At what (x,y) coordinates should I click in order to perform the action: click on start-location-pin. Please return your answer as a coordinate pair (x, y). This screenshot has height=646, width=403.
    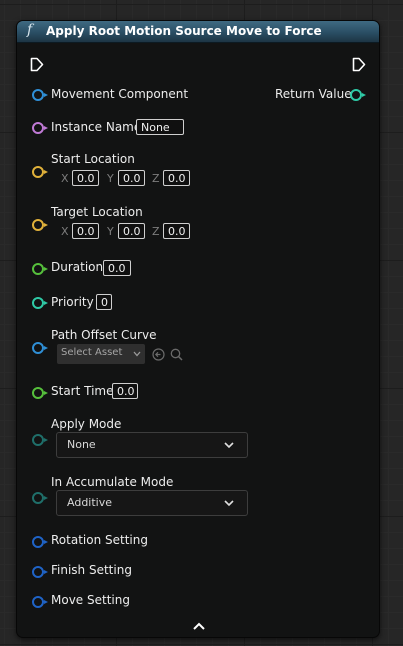
    Looking at the image, I should click on (40, 172).